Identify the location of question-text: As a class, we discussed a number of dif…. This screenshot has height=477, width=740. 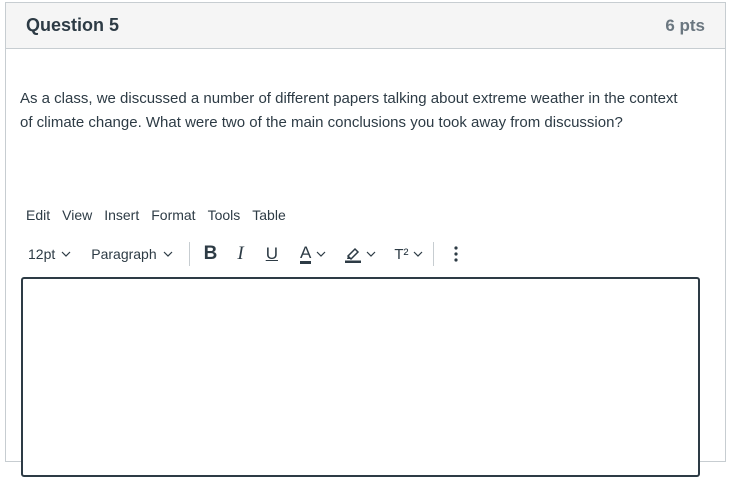
(349, 110).